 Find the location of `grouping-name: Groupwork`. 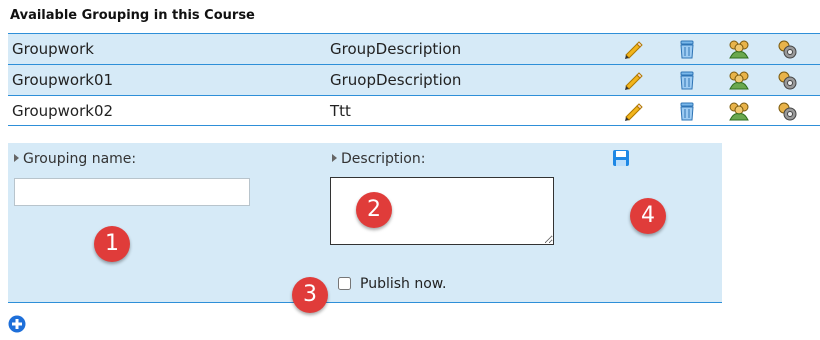

grouping-name: Groupwork is located at coordinates (53, 49).